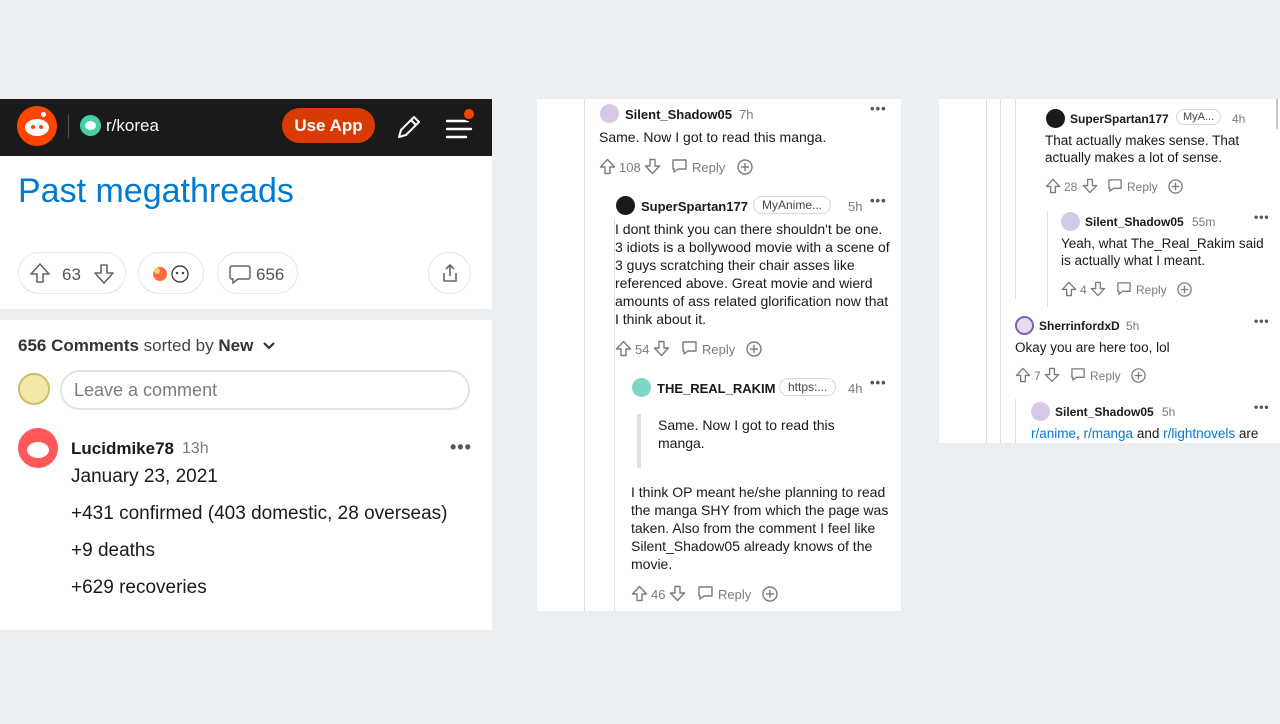  What do you see at coordinates (1277, 114) in the screenshot?
I see `scrollbar` at bounding box center [1277, 114].